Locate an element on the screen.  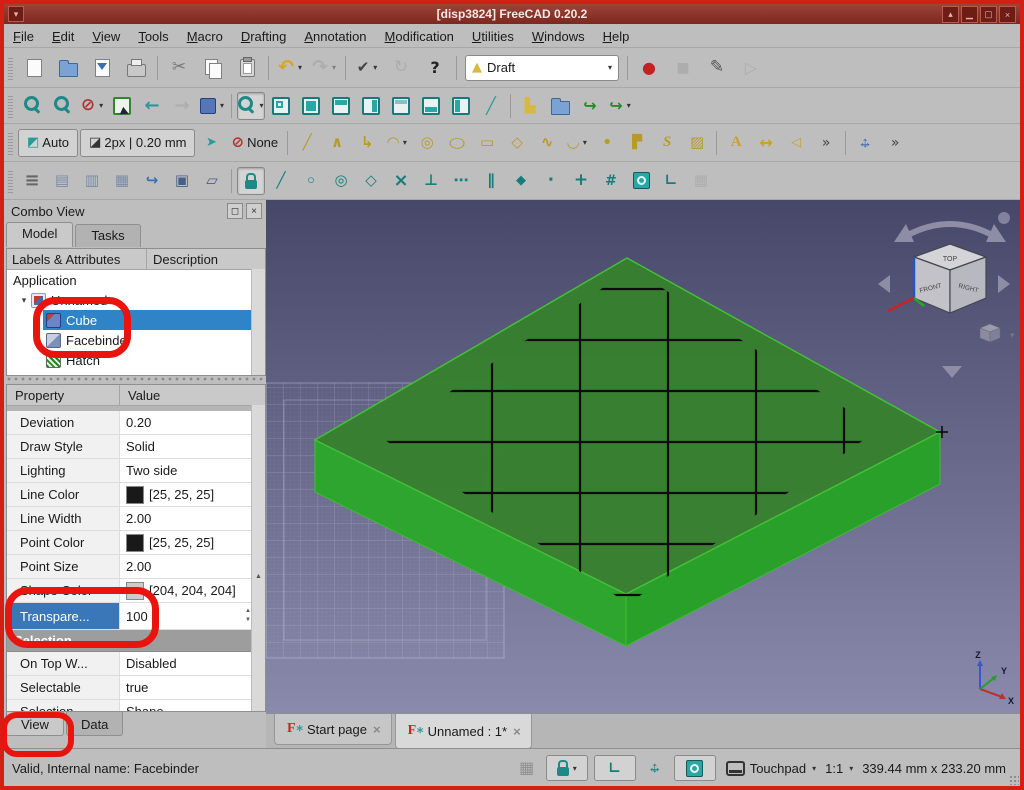
tab-model: Model is located at coordinates (40, 234).